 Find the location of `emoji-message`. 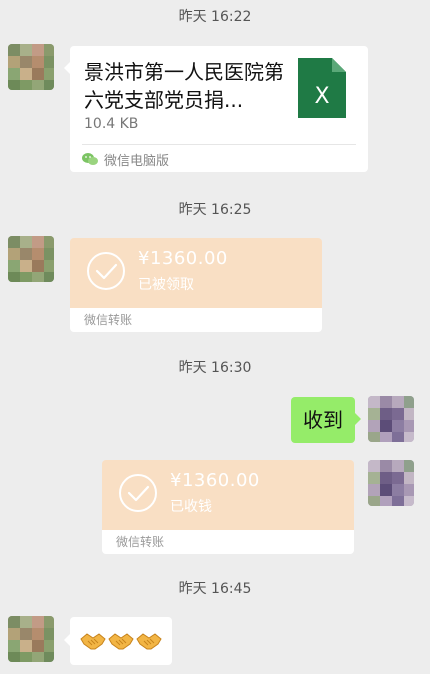

emoji-message is located at coordinates (118, 641).